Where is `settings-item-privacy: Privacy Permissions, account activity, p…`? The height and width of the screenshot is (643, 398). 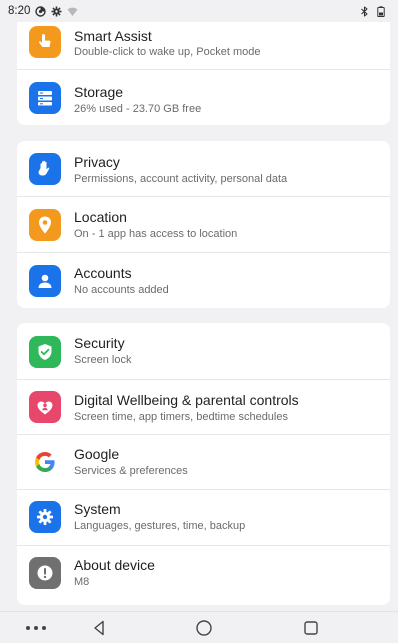 settings-item-privacy: Privacy Permissions, account activity, p… is located at coordinates (203, 168).